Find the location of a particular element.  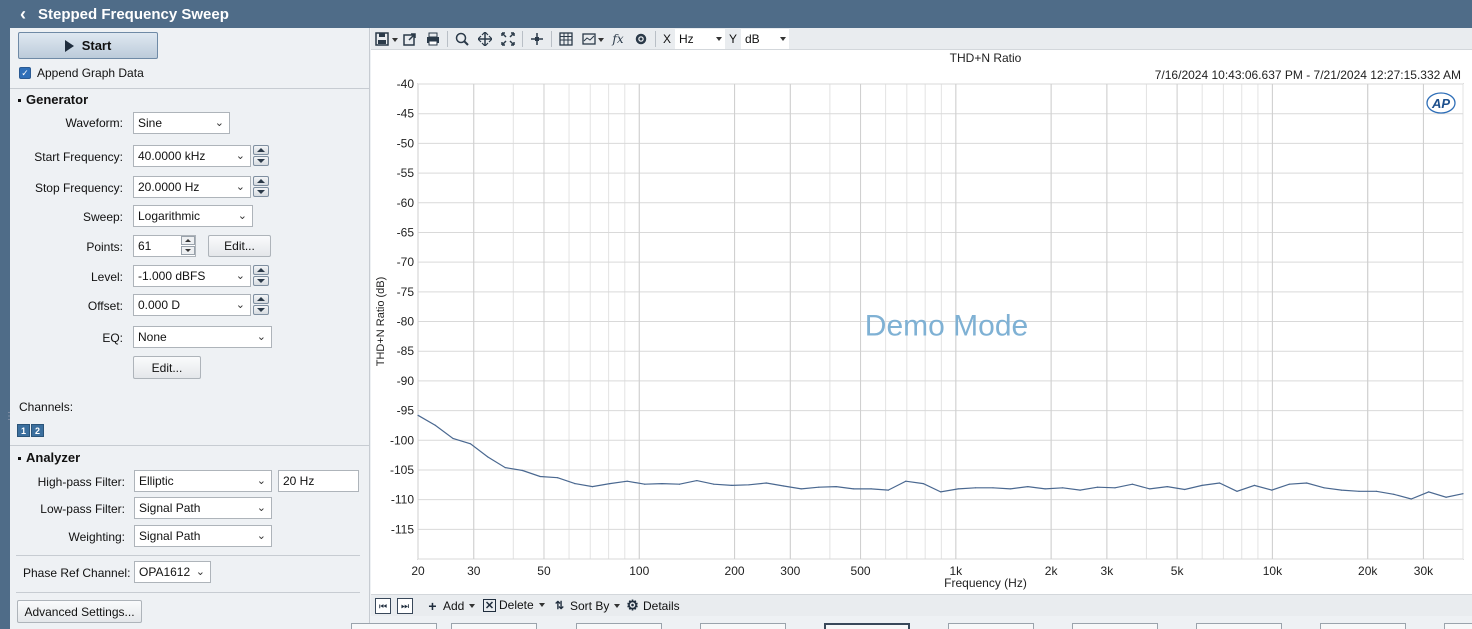

first-page-icon: ⏮ is located at coordinates (383, 606).